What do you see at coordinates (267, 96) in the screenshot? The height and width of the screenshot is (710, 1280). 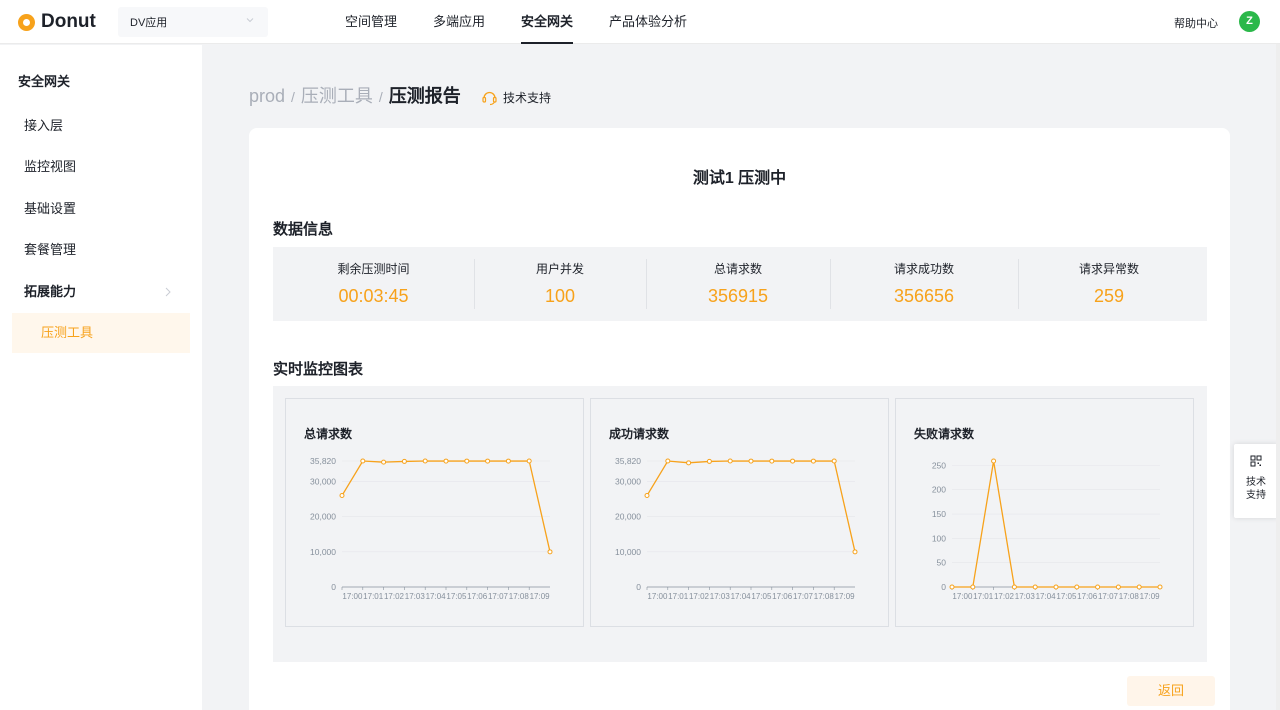 I see `breadcrumb-prod: prod` at bounding box center [267, 96].